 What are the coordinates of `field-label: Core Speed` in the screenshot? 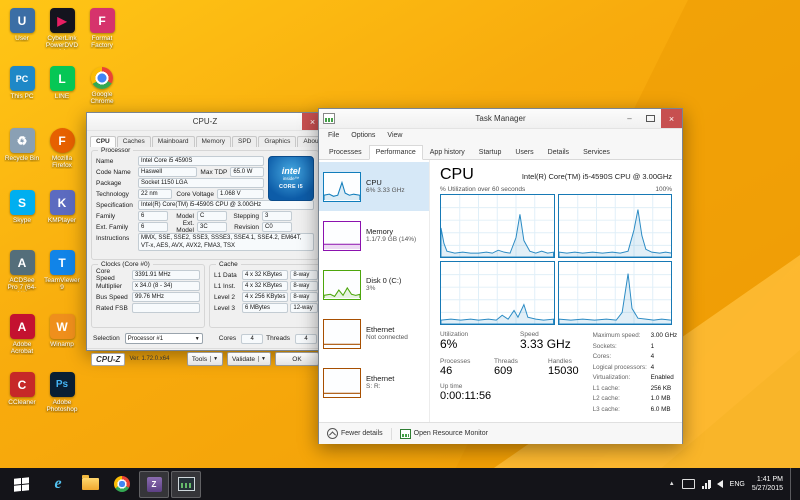 It's located at (105, 275).